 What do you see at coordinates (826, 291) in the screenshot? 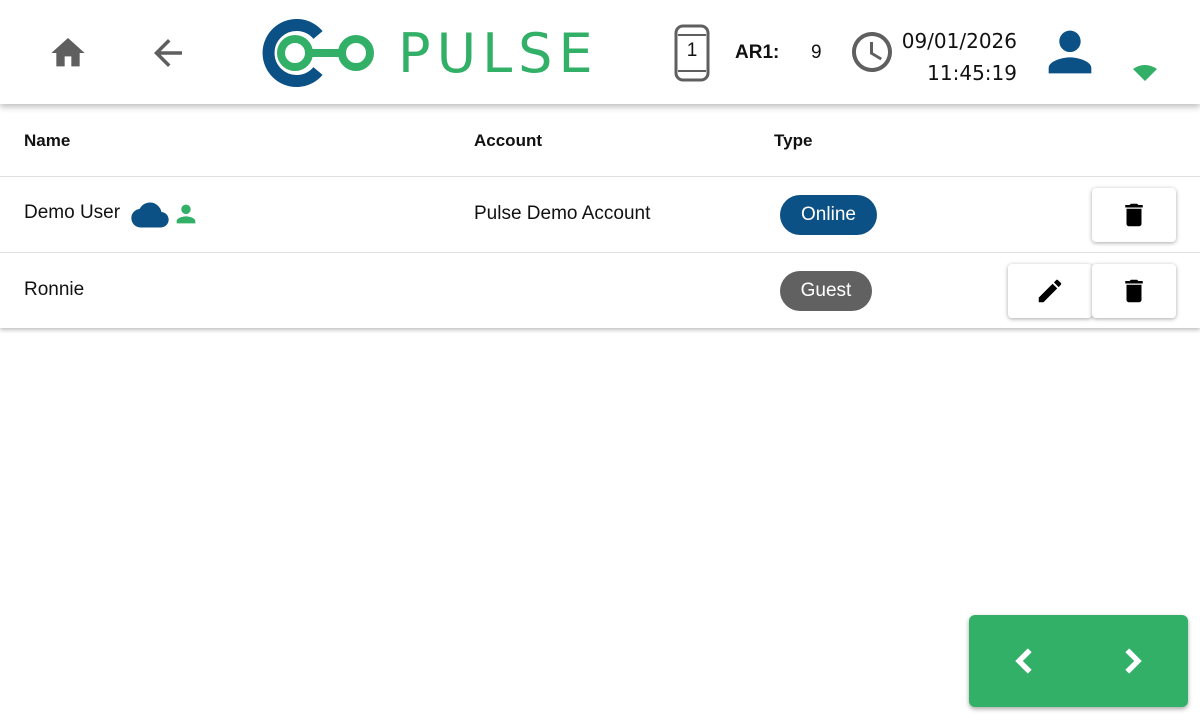
I see `status-badge: Guest` at bounding box center [826, 291].